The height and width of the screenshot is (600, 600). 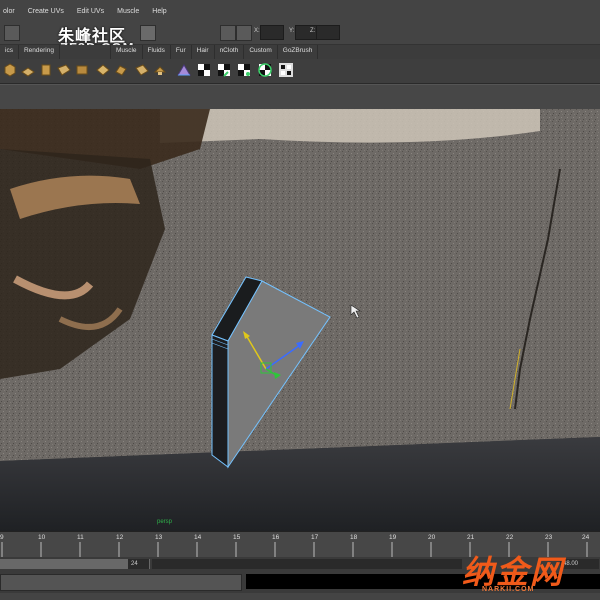 I want to click on uv-cylinder-icon, so click(x=46, y=70).